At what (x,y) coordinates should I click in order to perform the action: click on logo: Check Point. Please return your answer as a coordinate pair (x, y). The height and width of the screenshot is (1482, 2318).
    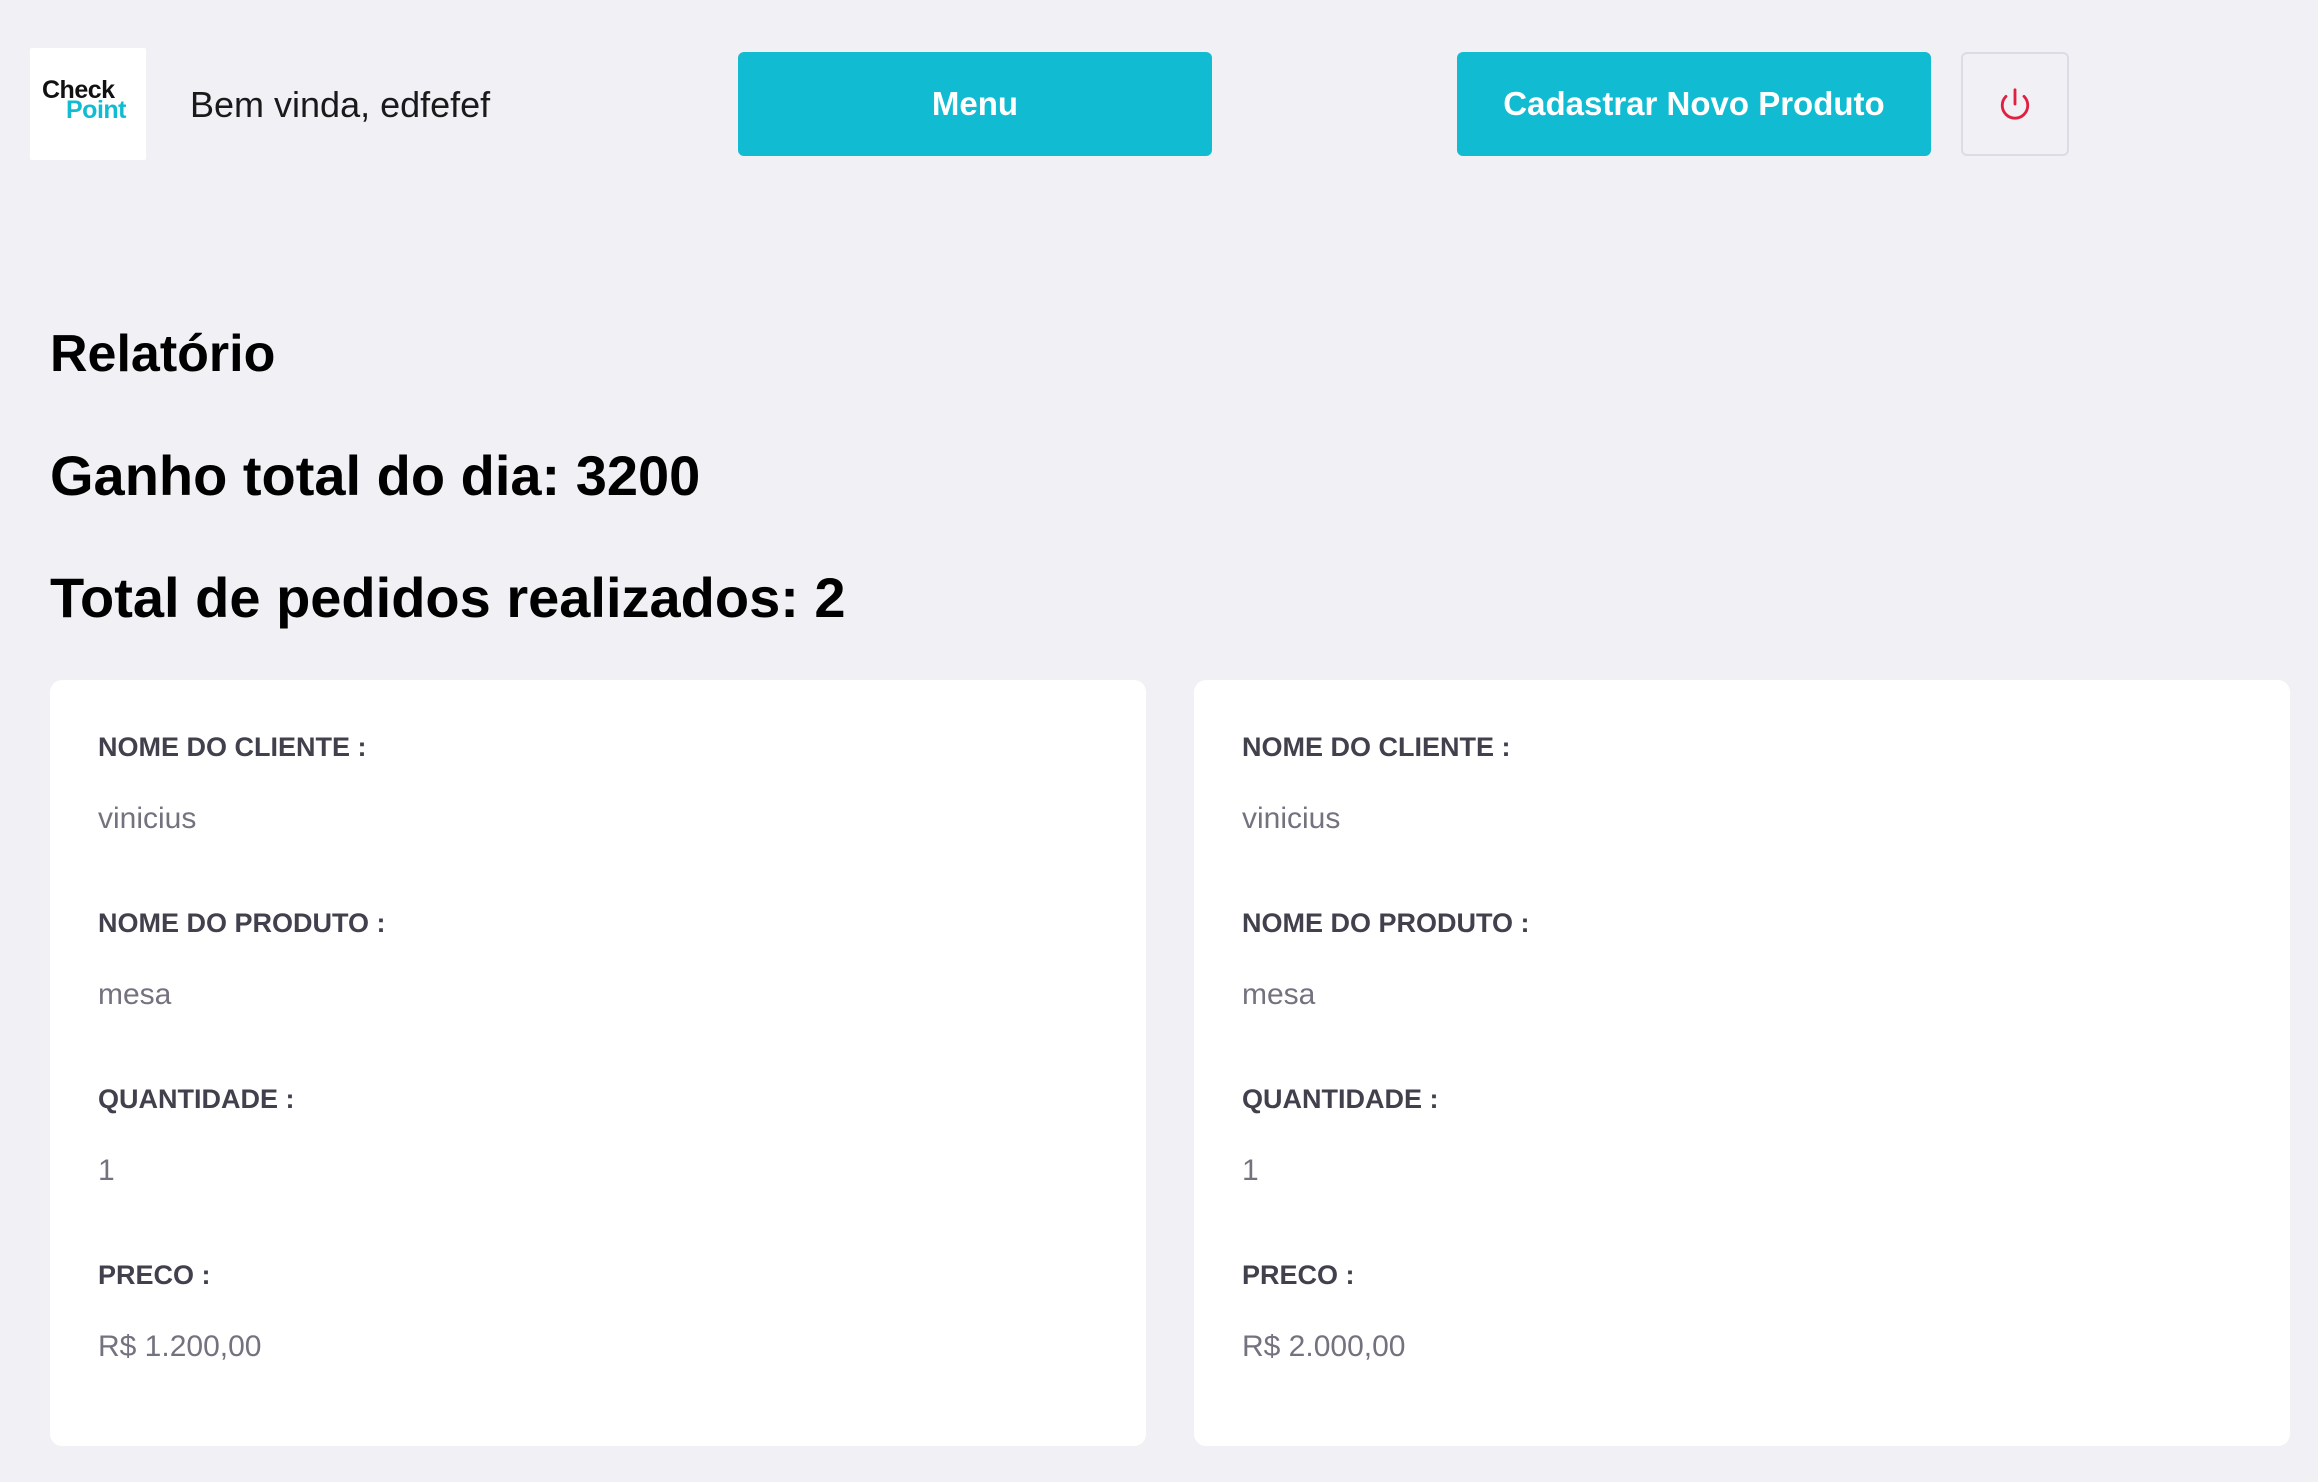
    Looking at the image, I should click on (88, 104).